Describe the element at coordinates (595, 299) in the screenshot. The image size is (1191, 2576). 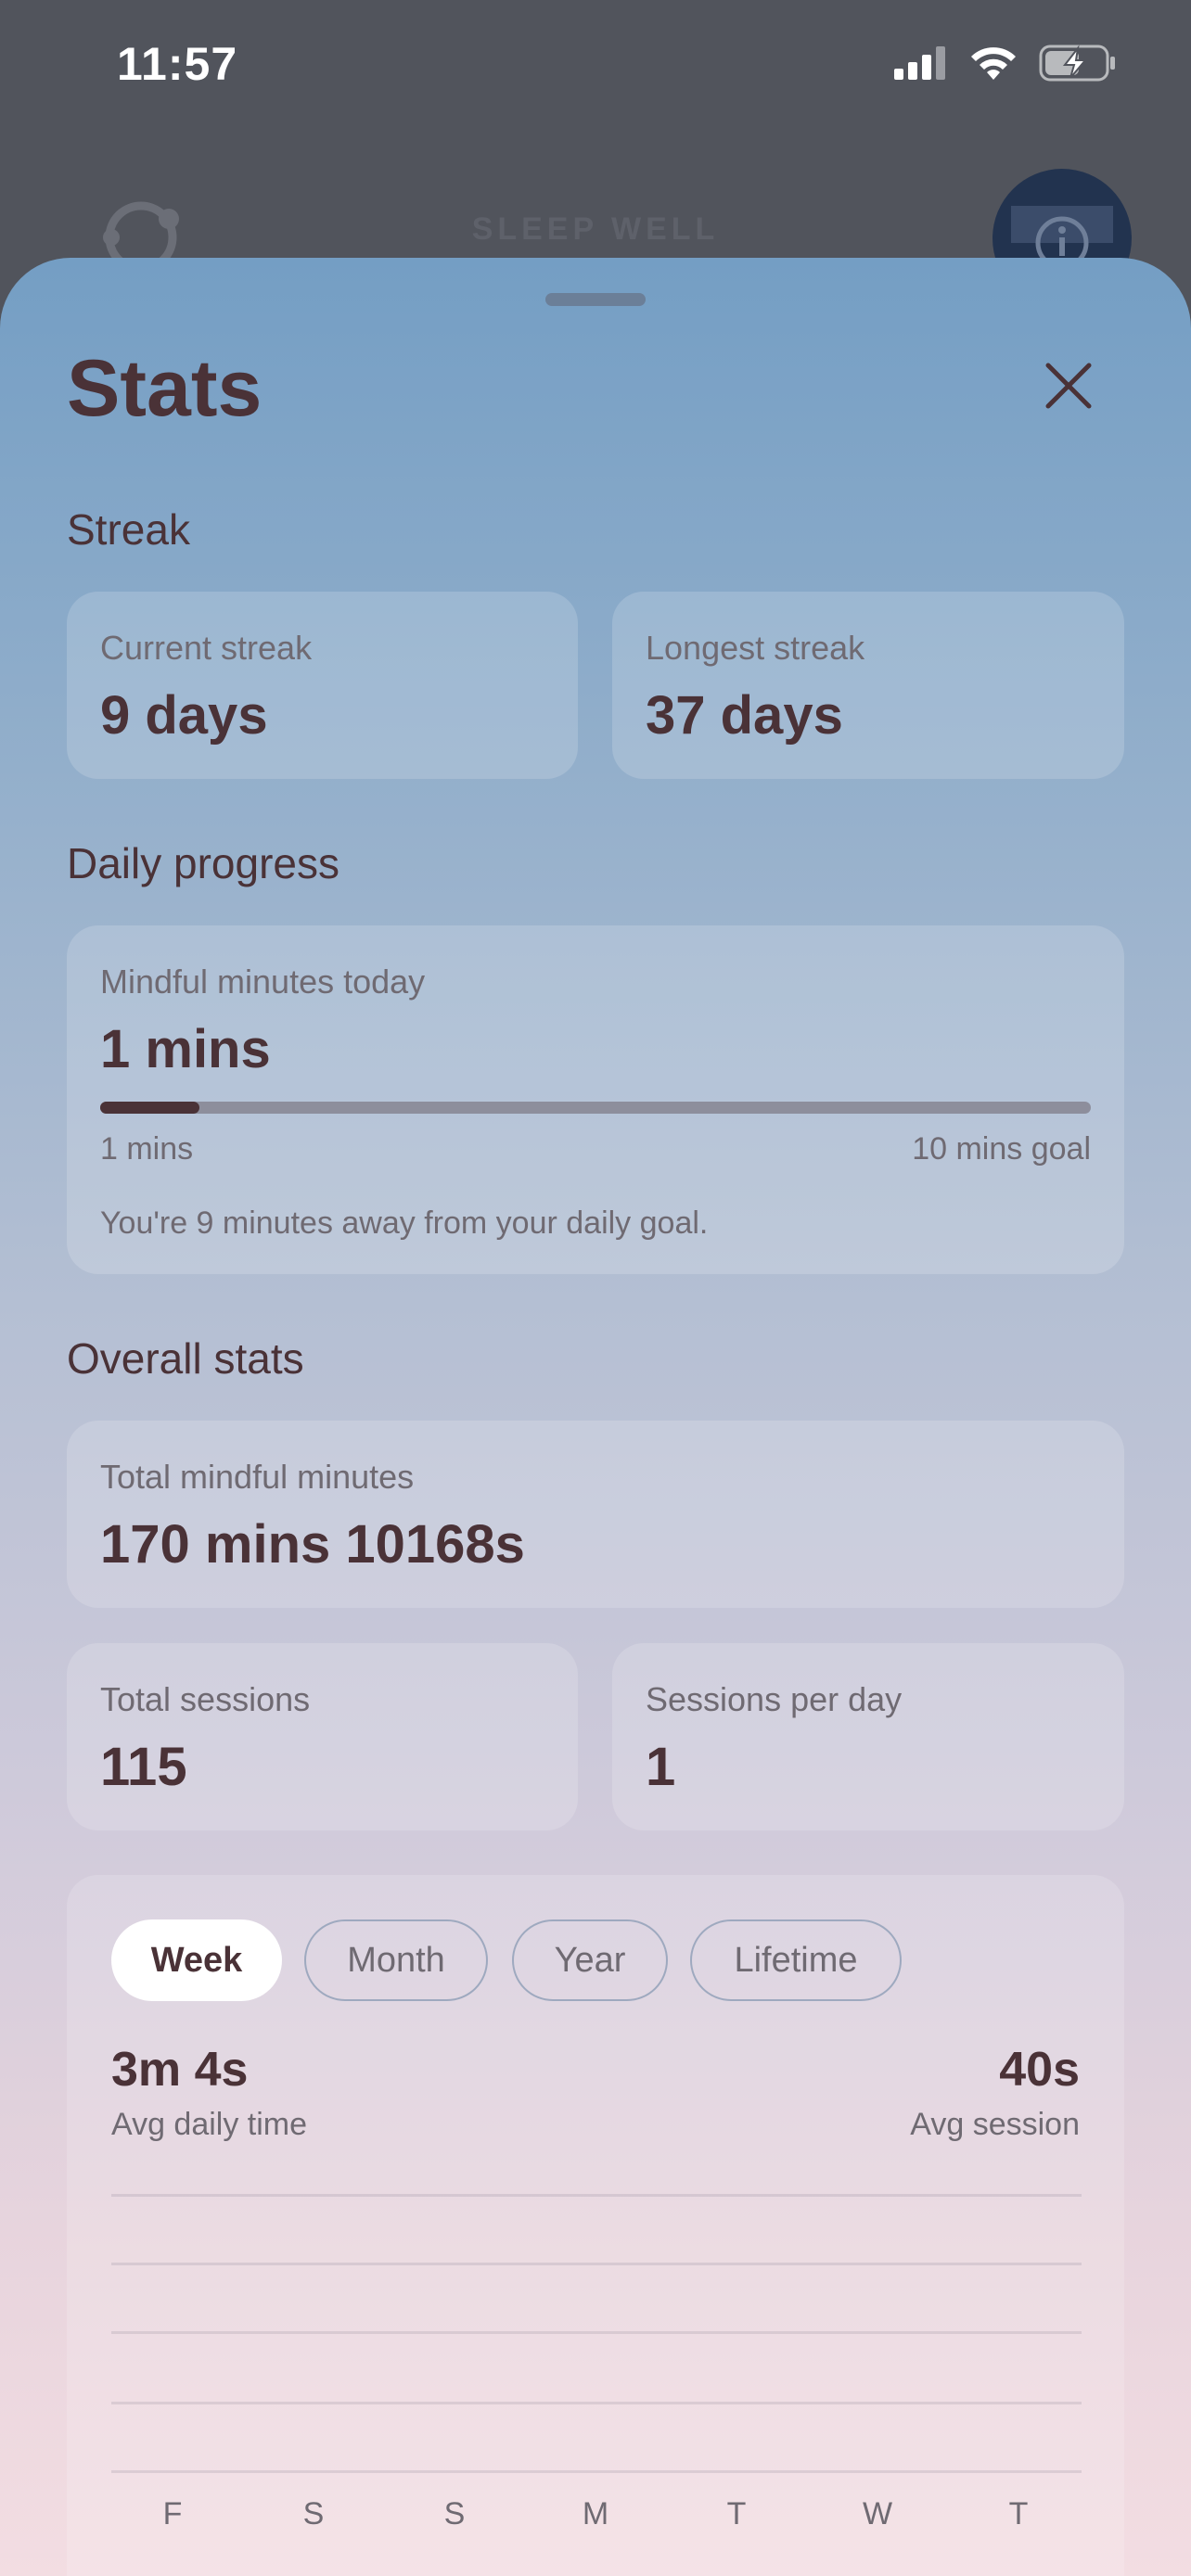
I see `sheet-drag-handle` at that location.